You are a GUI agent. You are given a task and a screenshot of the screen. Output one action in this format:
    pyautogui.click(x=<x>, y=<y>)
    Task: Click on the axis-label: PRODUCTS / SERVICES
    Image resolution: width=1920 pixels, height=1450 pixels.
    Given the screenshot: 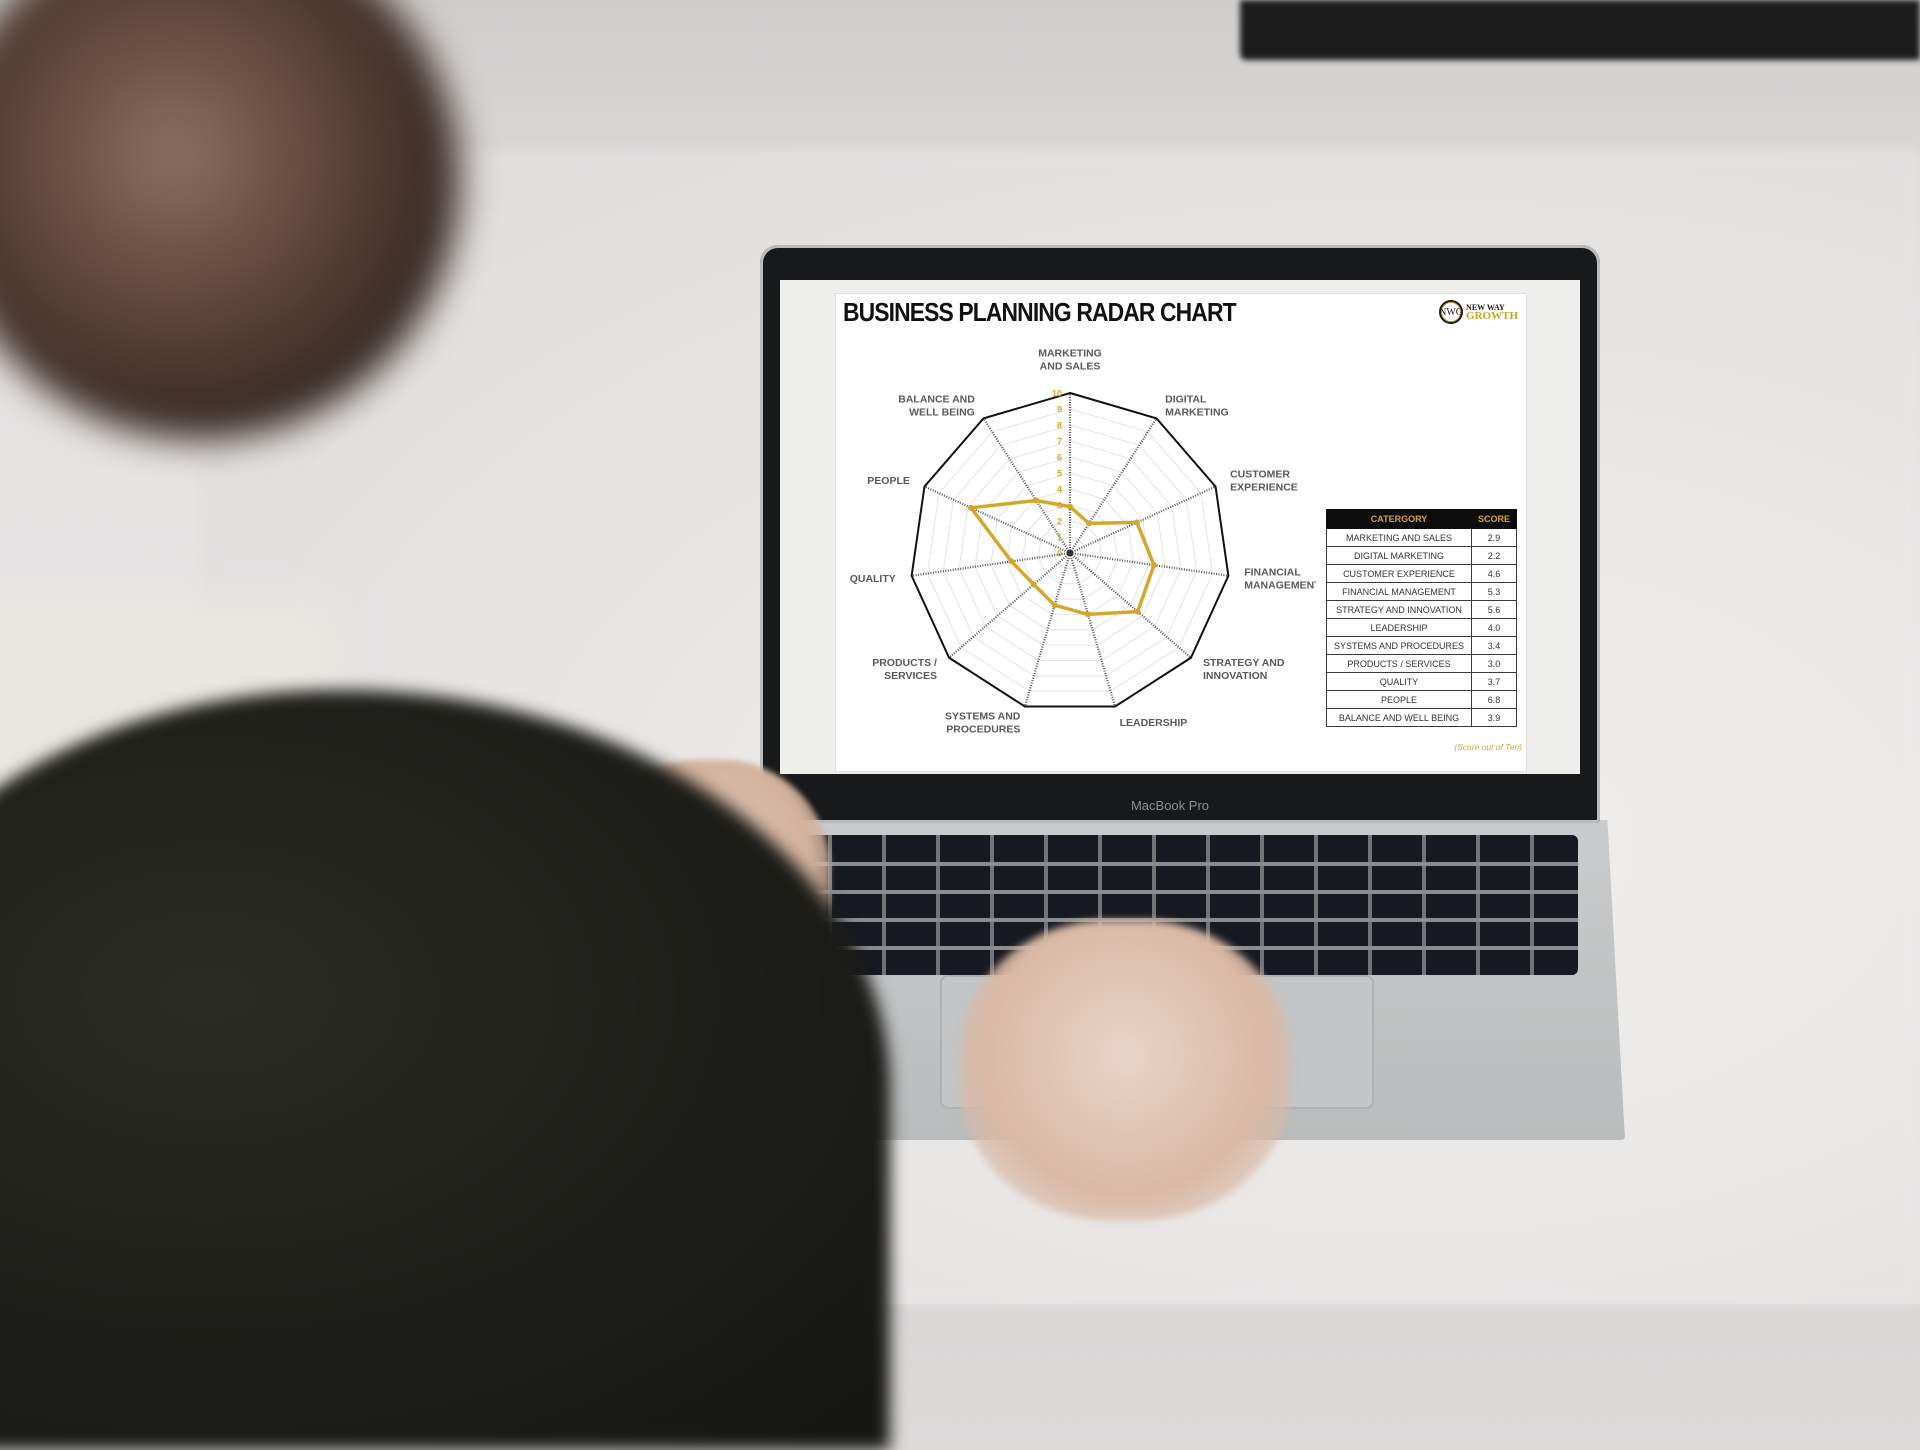 What is the action you would take?
    pyautogui.click(x=904, y=669)
    